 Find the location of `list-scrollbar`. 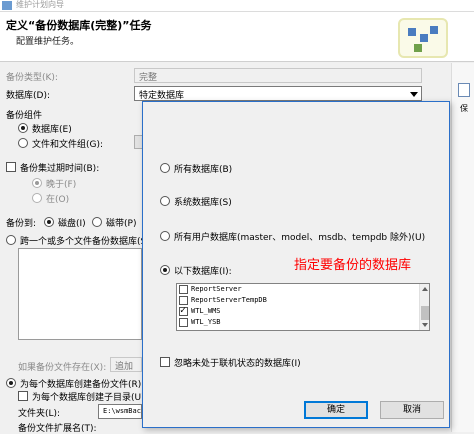

list-scrollbar is located at coordinates (424, 307).